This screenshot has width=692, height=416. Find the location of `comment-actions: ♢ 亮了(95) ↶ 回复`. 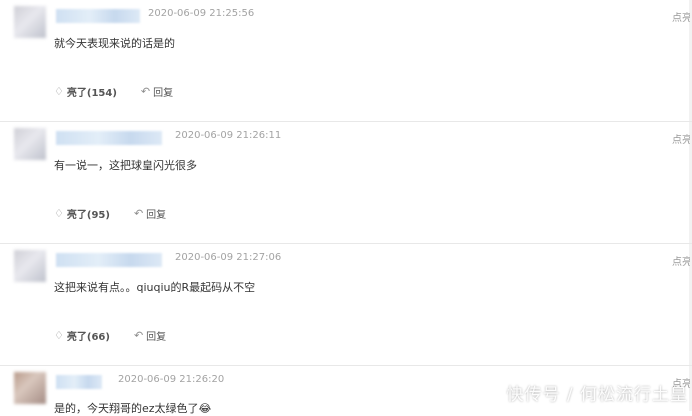

comment-actions: ♢ 亮了(95) ↶ 回复 is located at coordinates (110, 213).